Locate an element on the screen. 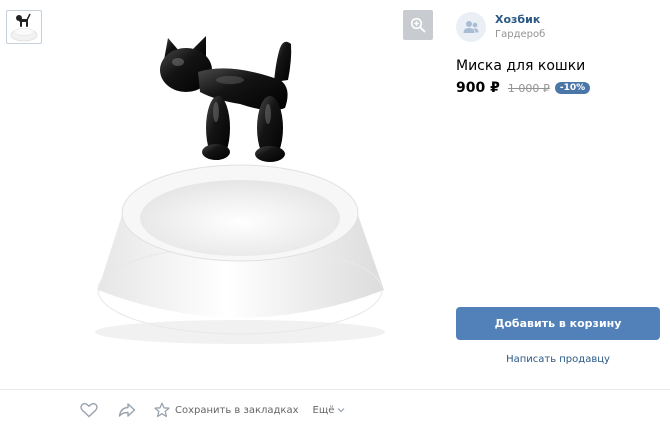 The image size is (670, 429). bookmark-button: Сохранить в закладках is located at coordinates (226, 410).